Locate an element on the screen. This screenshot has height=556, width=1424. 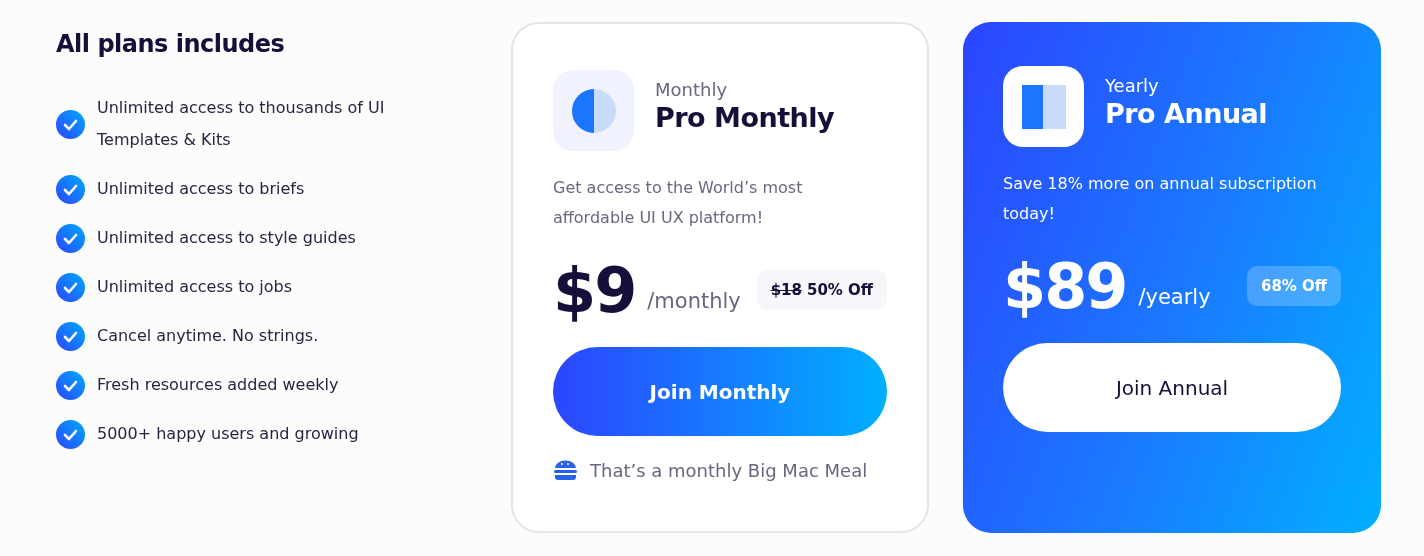
half-circle-icon is located at coordinates (593, 110).